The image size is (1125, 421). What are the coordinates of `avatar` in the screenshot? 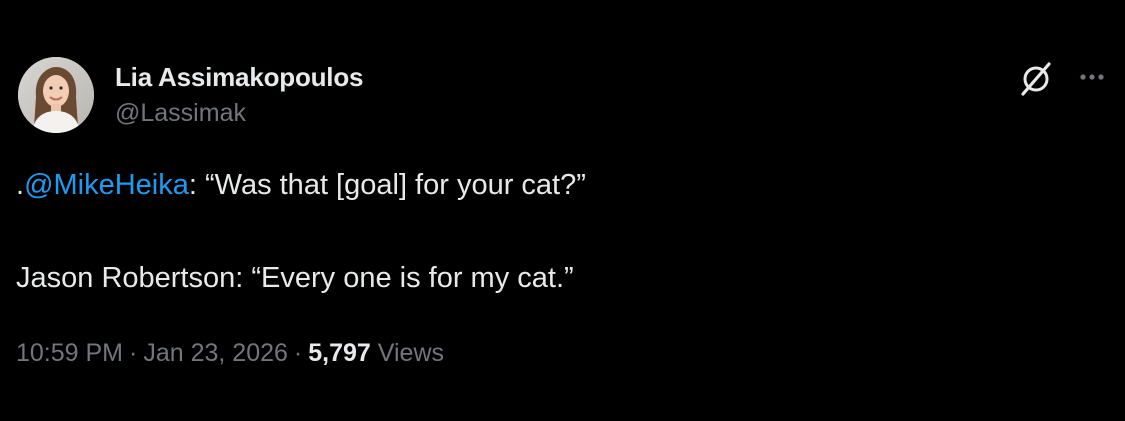 It's located at (56, 95).